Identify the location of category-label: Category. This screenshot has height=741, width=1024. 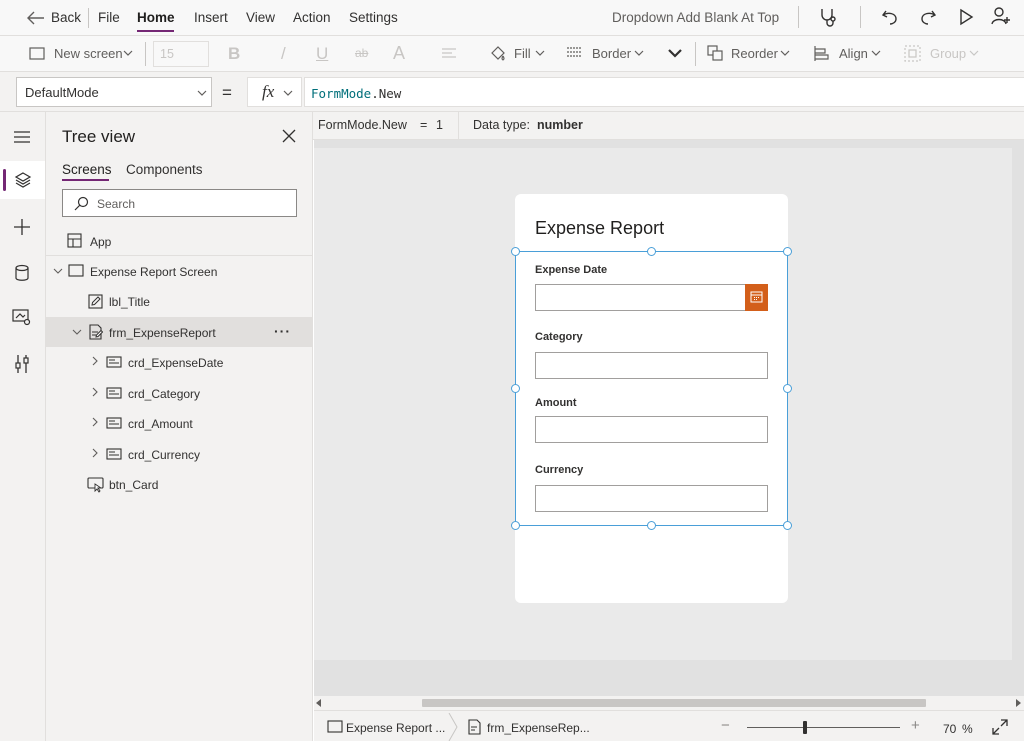
(559, 337).